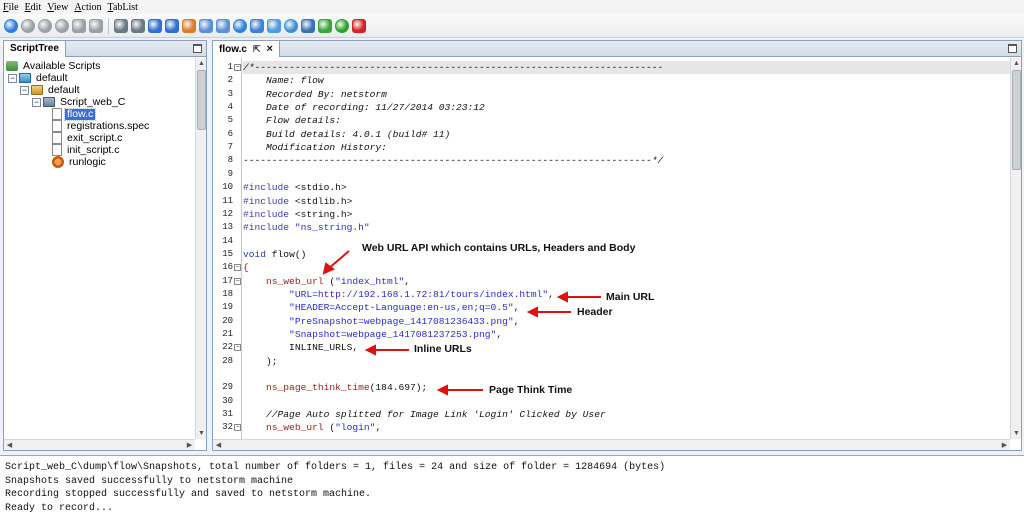 This screenshot has width=1024, height=521. Describe the element at coordinates (45, 25) in the screenshot. I see `cancel-icon` at that location.